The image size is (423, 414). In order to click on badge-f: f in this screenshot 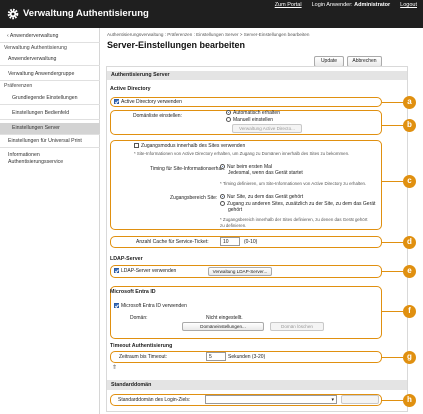, I will do `click(409, 311)`.